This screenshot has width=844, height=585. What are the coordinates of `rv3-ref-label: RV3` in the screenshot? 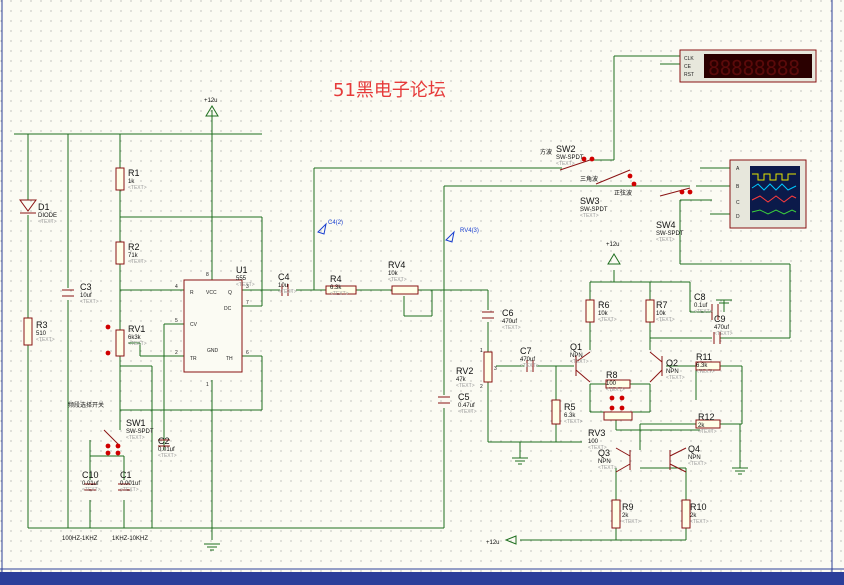 It's located at (596, 433).